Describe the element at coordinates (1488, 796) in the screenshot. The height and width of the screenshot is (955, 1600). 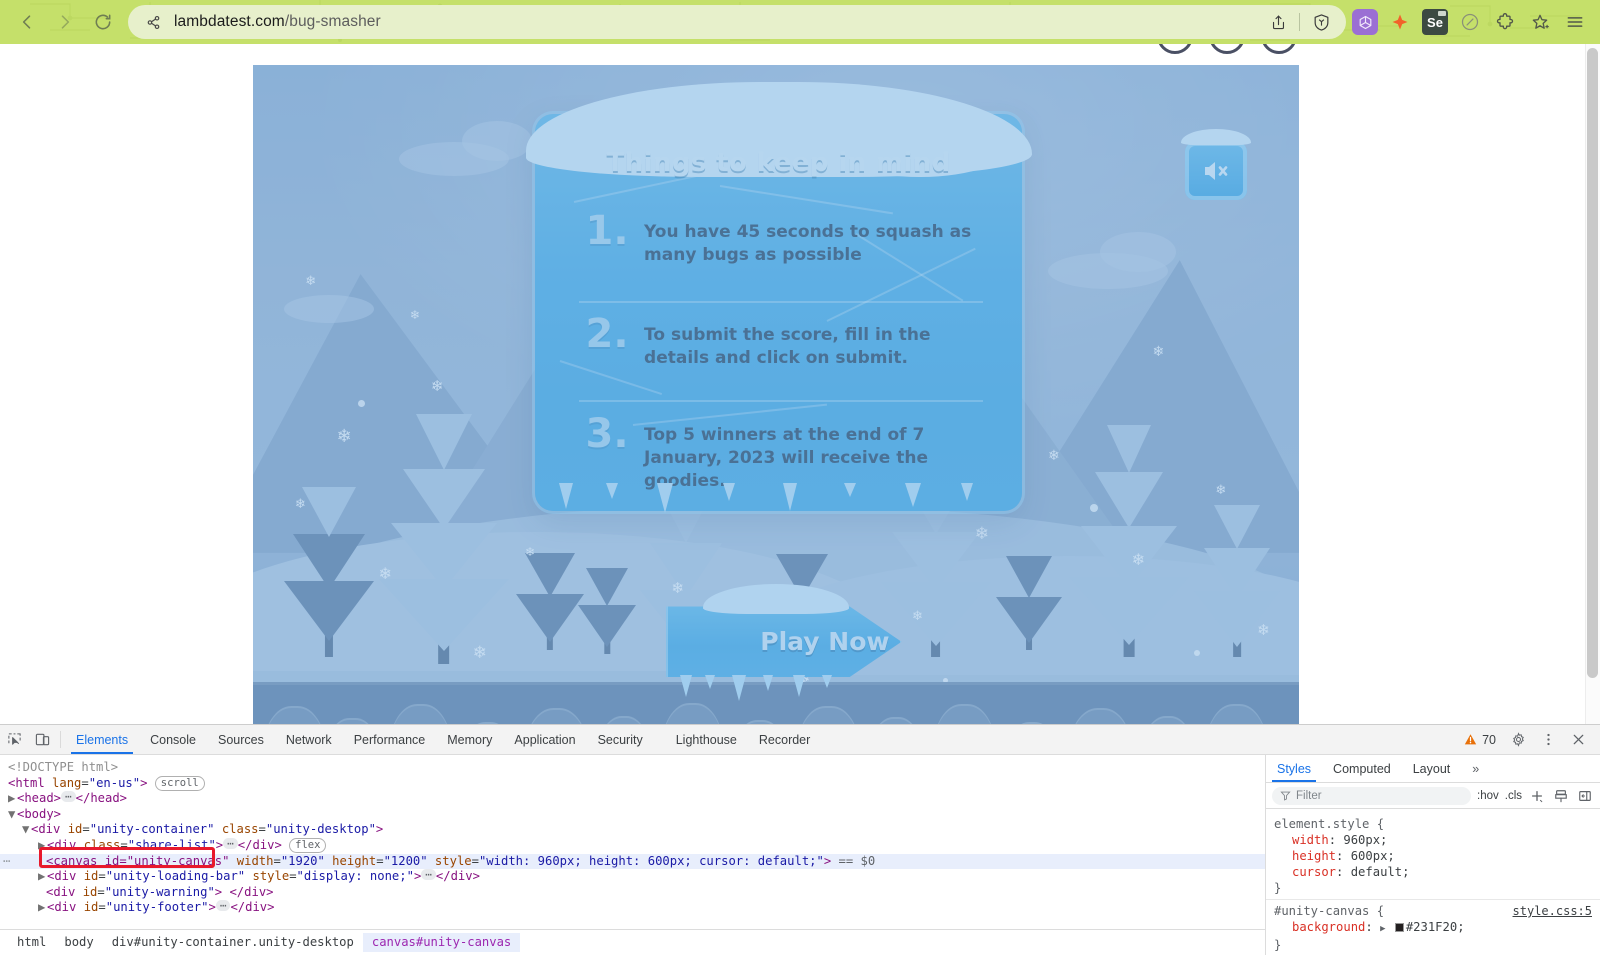
I see `hov-toggle: :hov` at that location.